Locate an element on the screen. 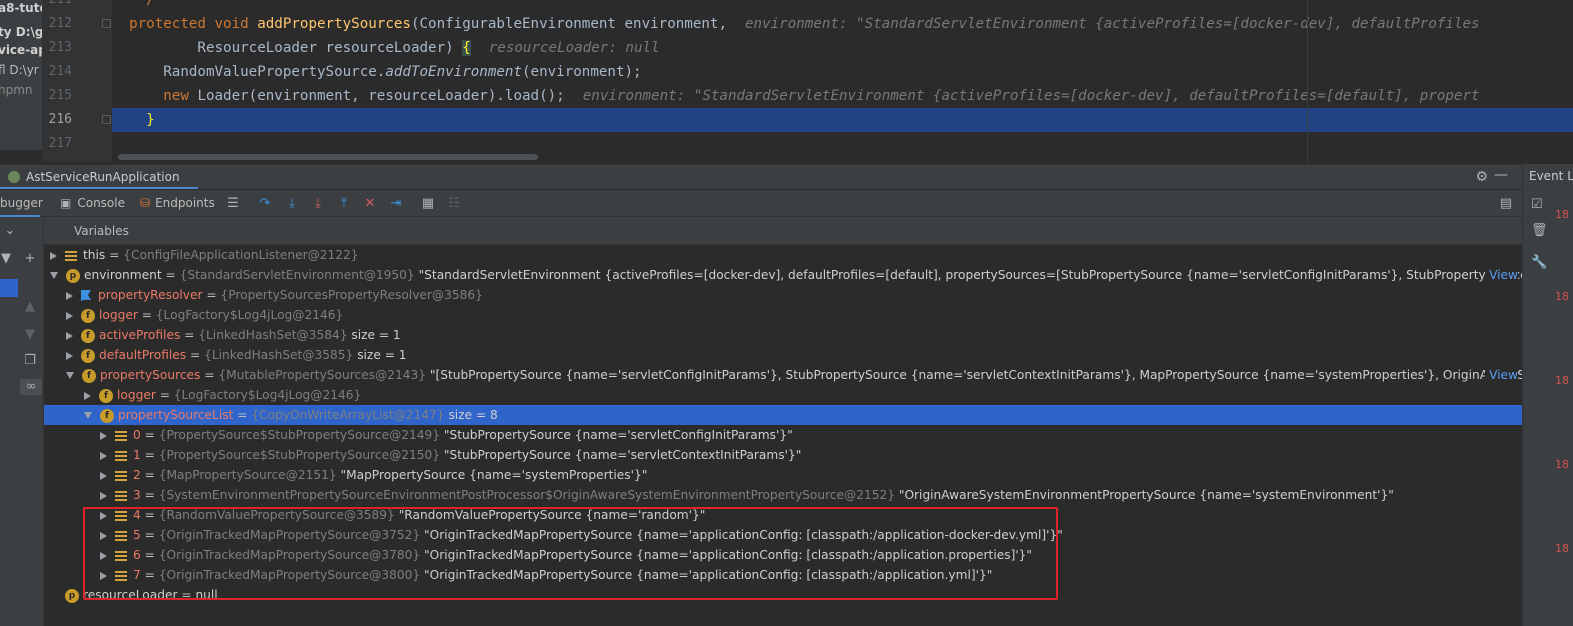 The image size is (1573, 626). minimize-icon: — is located at coordinates (1501, 175).